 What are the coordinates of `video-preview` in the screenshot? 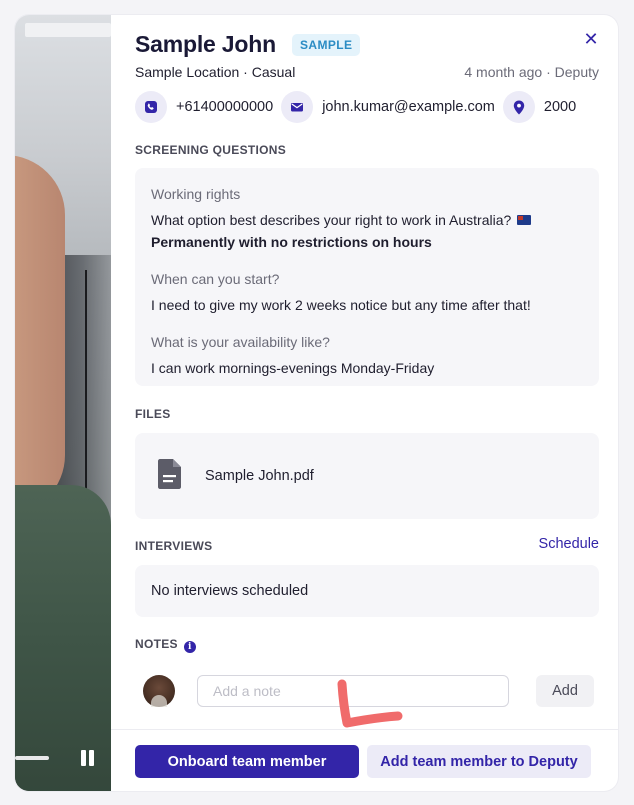 It's located at (63, 403).